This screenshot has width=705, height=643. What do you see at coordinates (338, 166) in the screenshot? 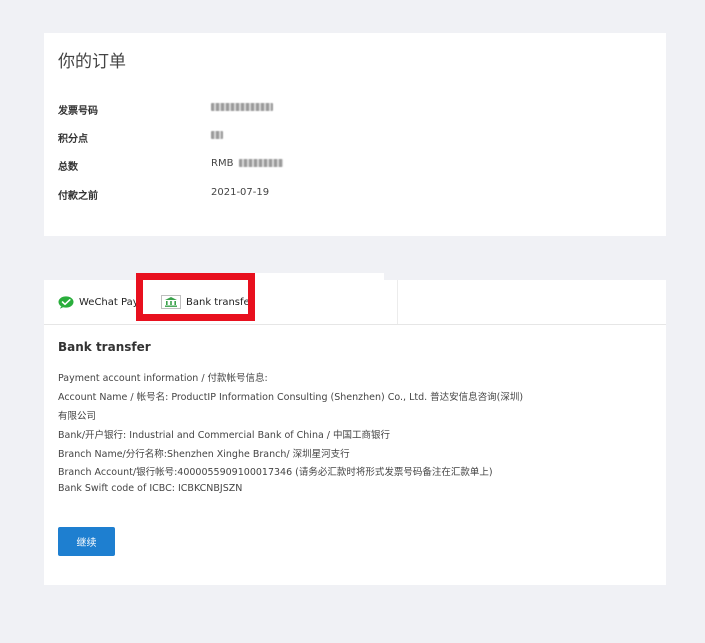
I see `order-row-total: 总数 RMB` at bounding box center [338, 166].